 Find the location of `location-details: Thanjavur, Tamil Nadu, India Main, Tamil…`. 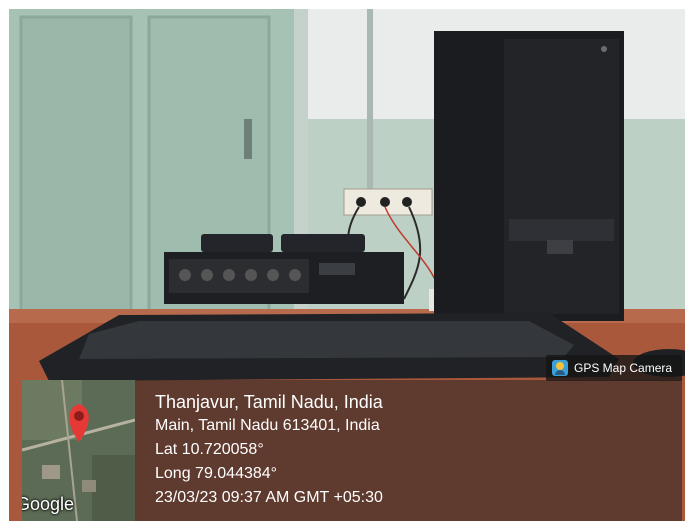

location-details: Thanjavur, Tamil Nadu, India Main, Tamil… is located at coordinates (269, 450).